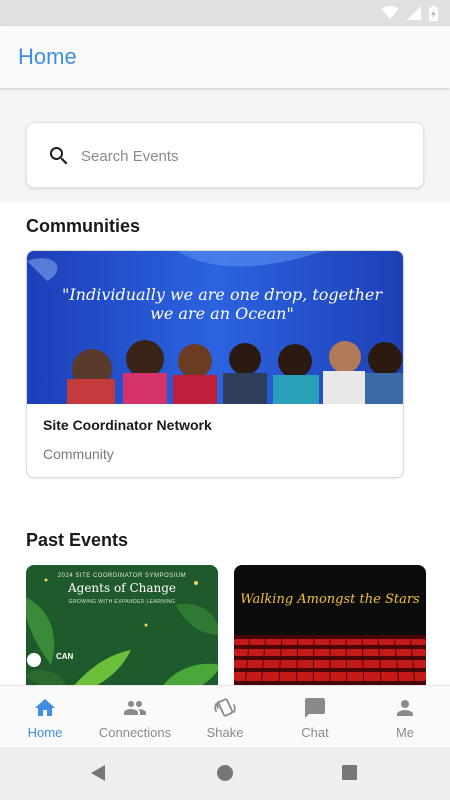 Image resolution: width=450 pixels, height=800 pixels. I want to click on nav-label: Shake, so click(225, 732).